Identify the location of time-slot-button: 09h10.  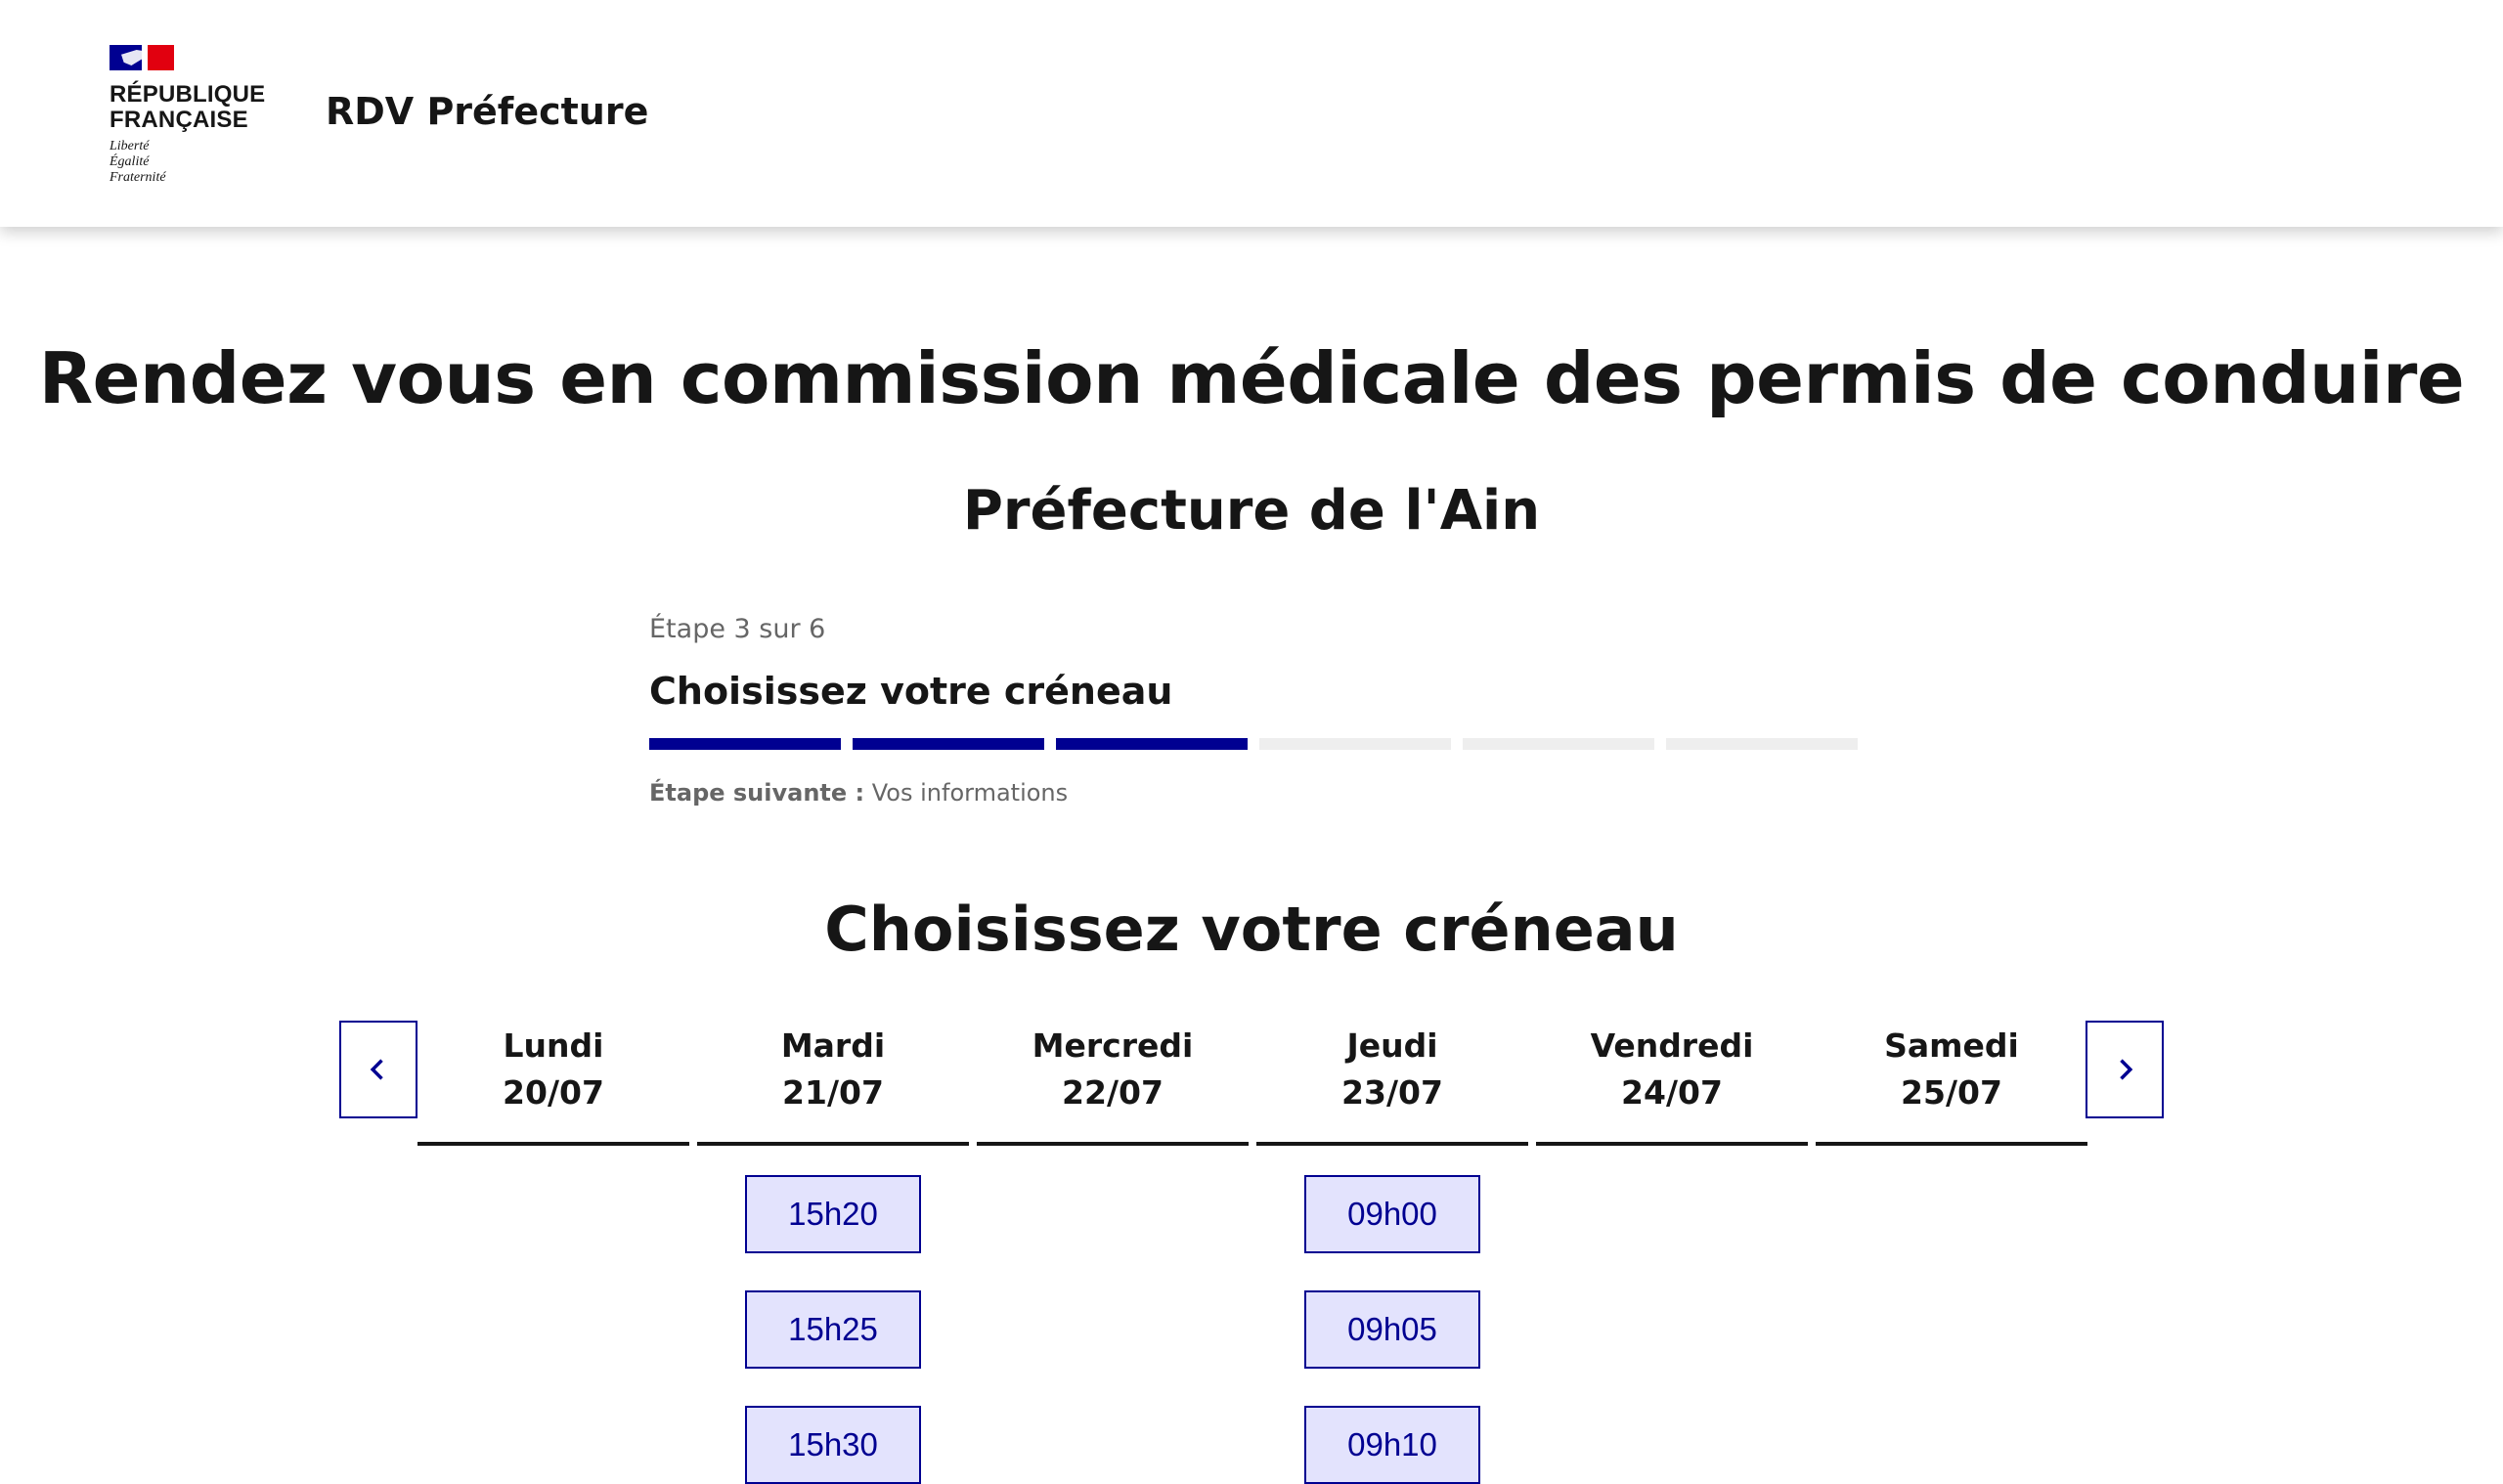
(1392, 1445).